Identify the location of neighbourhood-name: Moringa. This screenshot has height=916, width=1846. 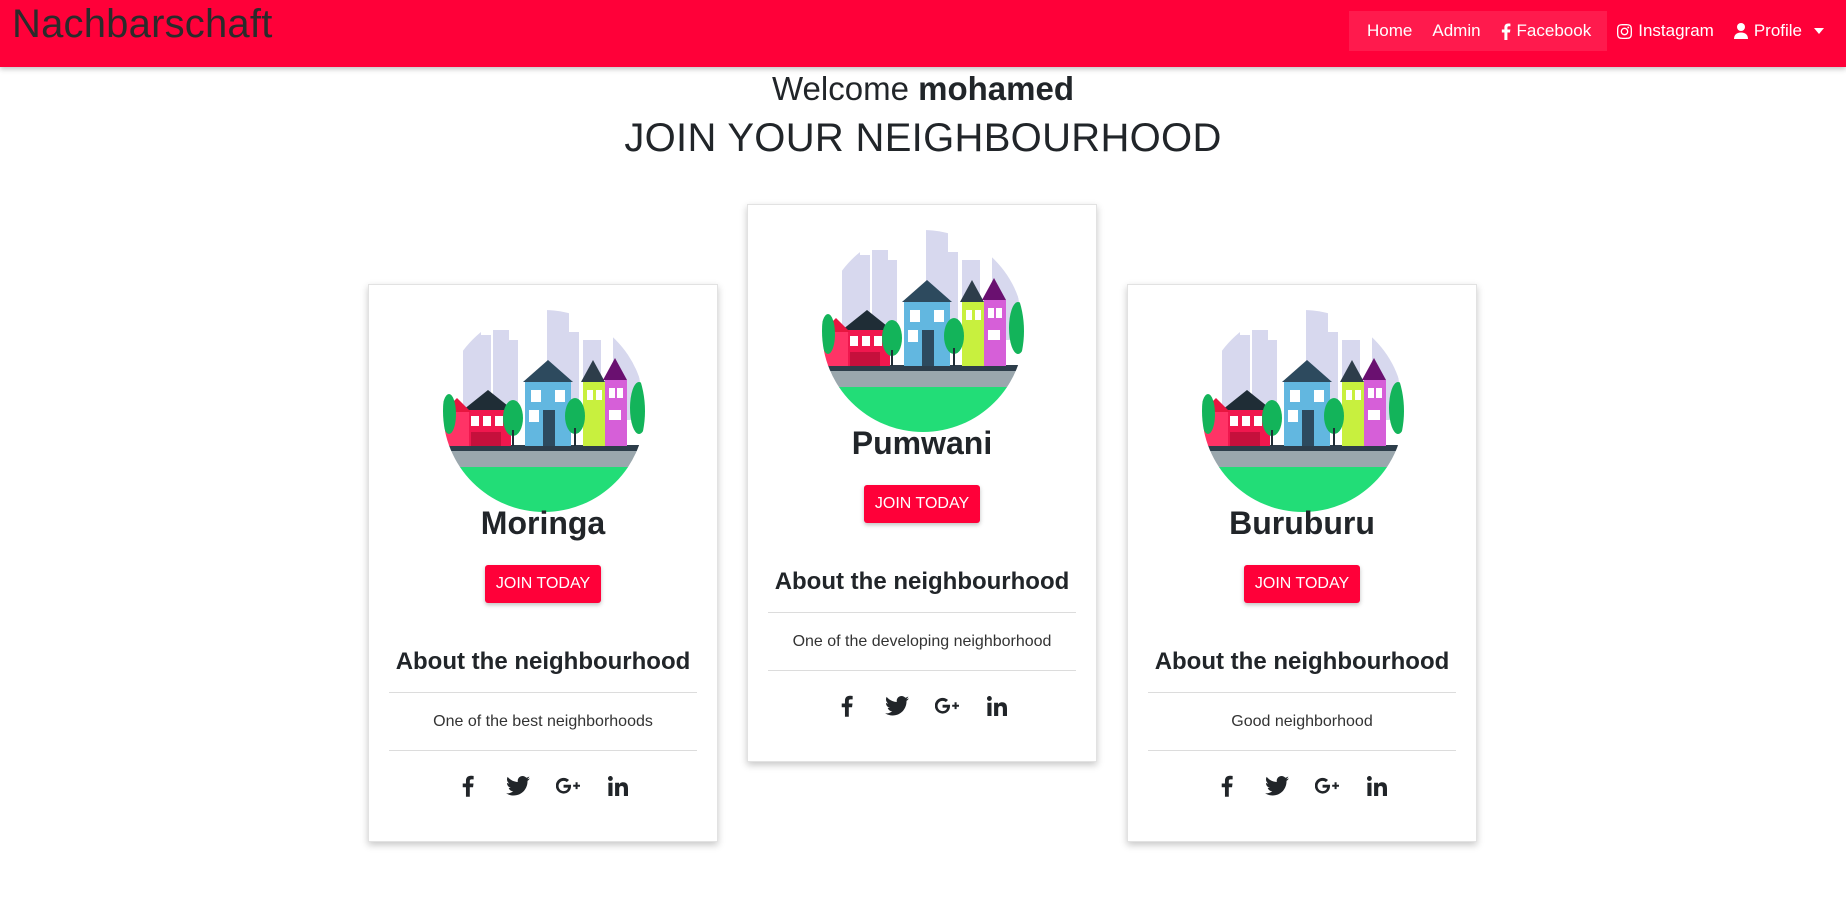
(543, 523).